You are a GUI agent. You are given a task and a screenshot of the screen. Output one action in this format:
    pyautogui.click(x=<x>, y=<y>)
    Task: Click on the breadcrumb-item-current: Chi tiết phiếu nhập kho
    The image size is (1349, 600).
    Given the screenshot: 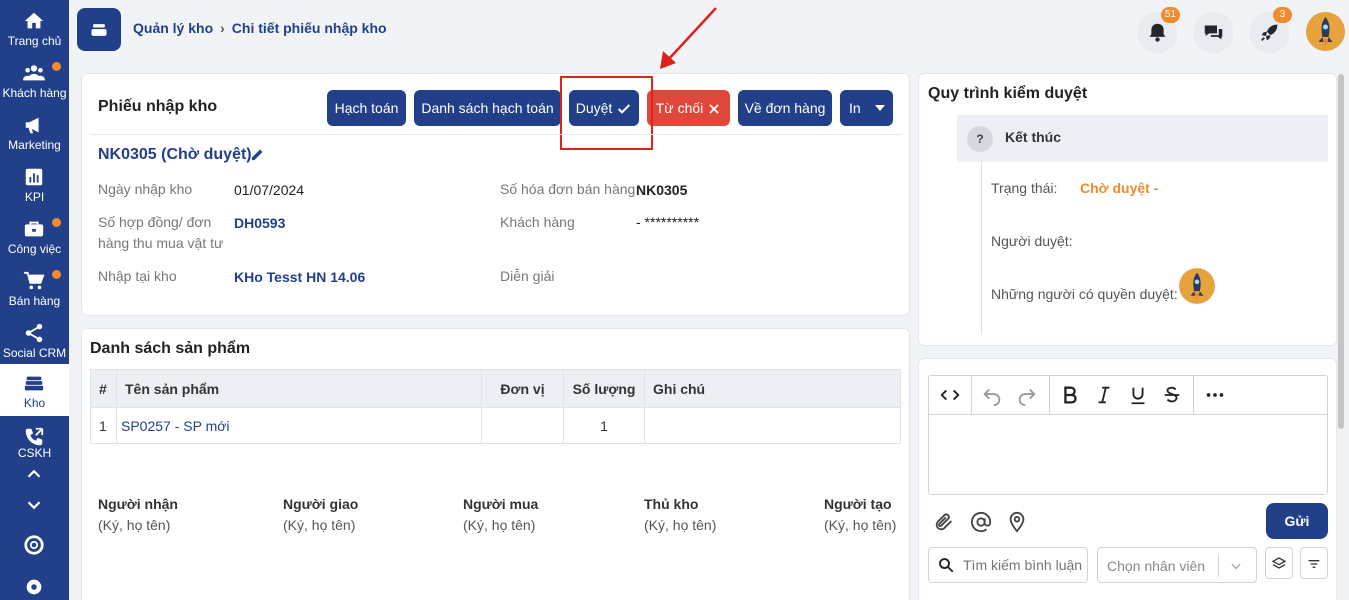 What is the action you would take?
    pyautogui.click(x=309, y=28)
    